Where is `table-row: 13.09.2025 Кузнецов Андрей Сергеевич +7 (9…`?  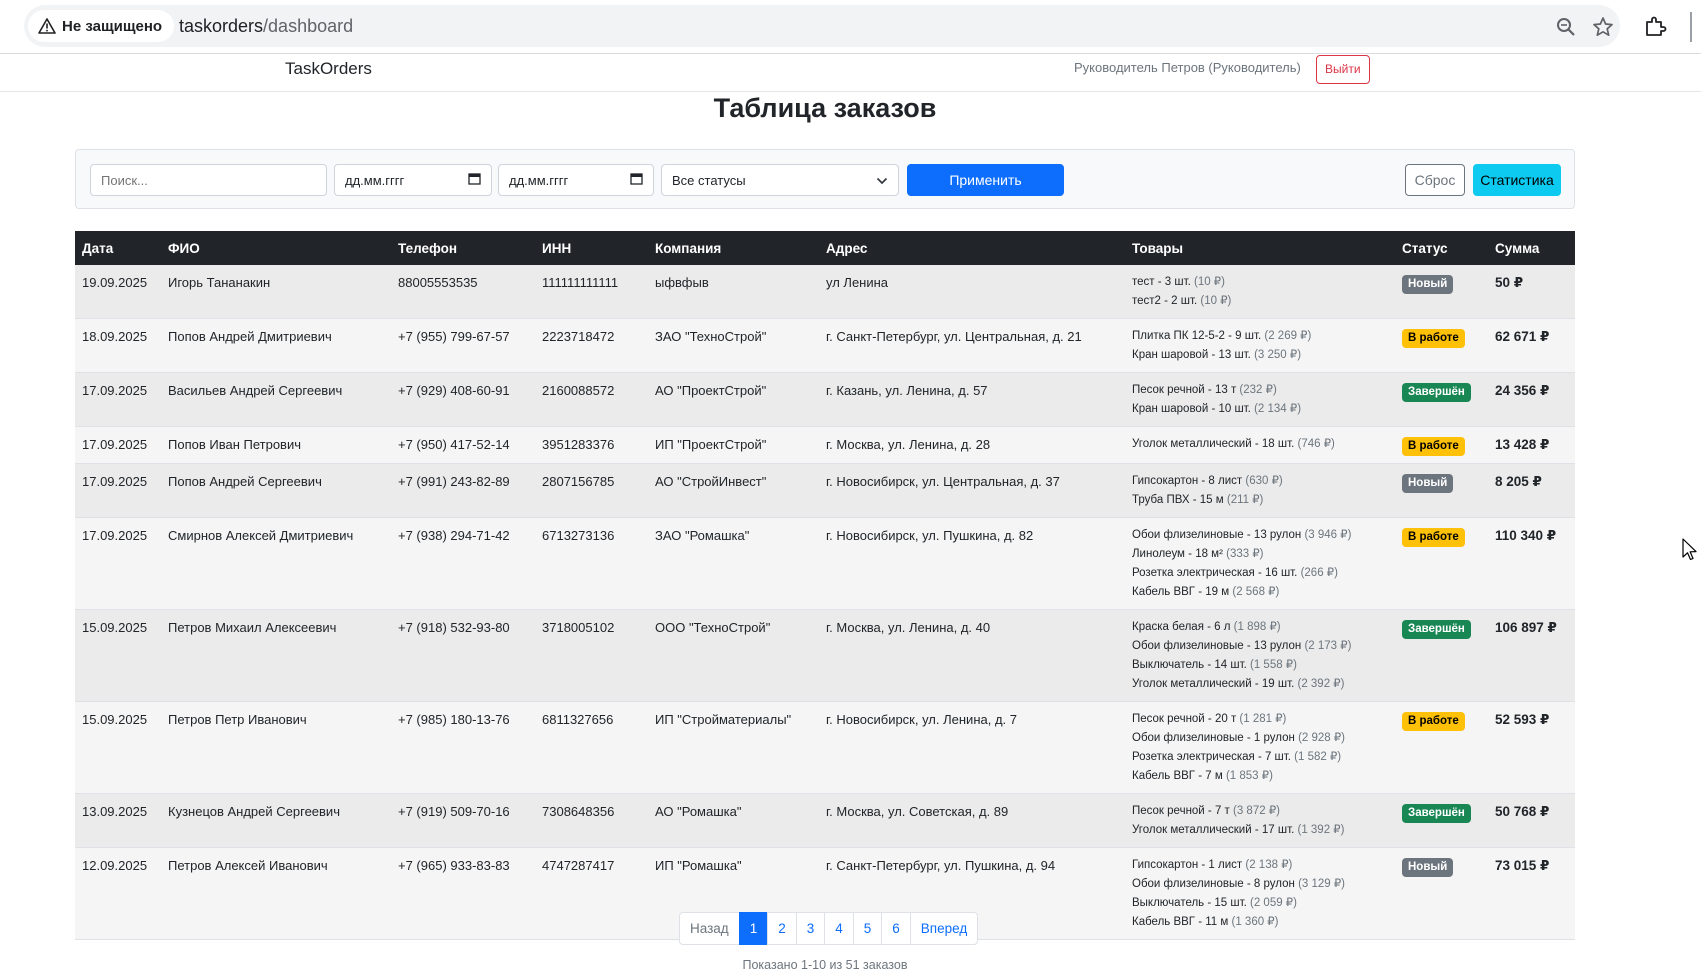
table-row: 13.09.2025 Кузнецов Андрей Сергеевич +7 (9… is located at coordinates (825, 820).